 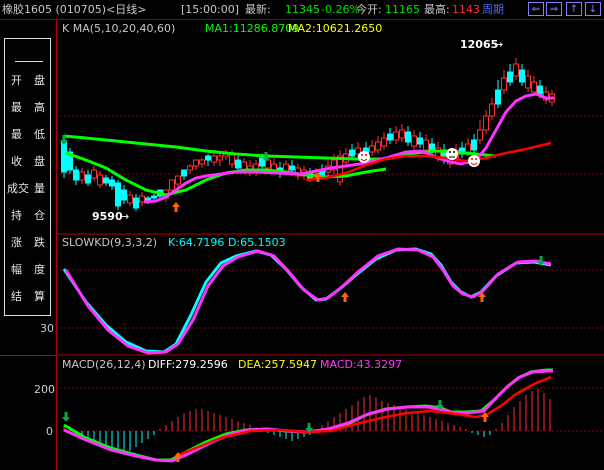 What do you see at coordinates (27, 161) in the screenshot?
I see `menu-item-close: 收盘` at bounding box center [27, 161].